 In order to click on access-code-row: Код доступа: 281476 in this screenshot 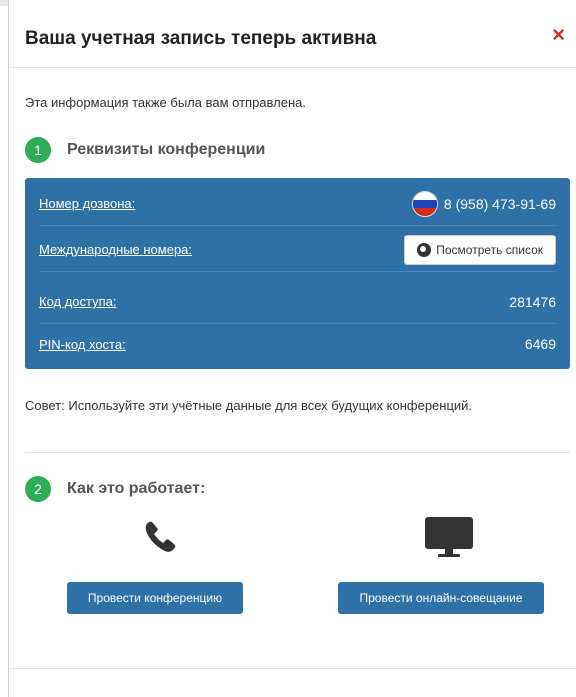, I will do `click(297, 302)`.